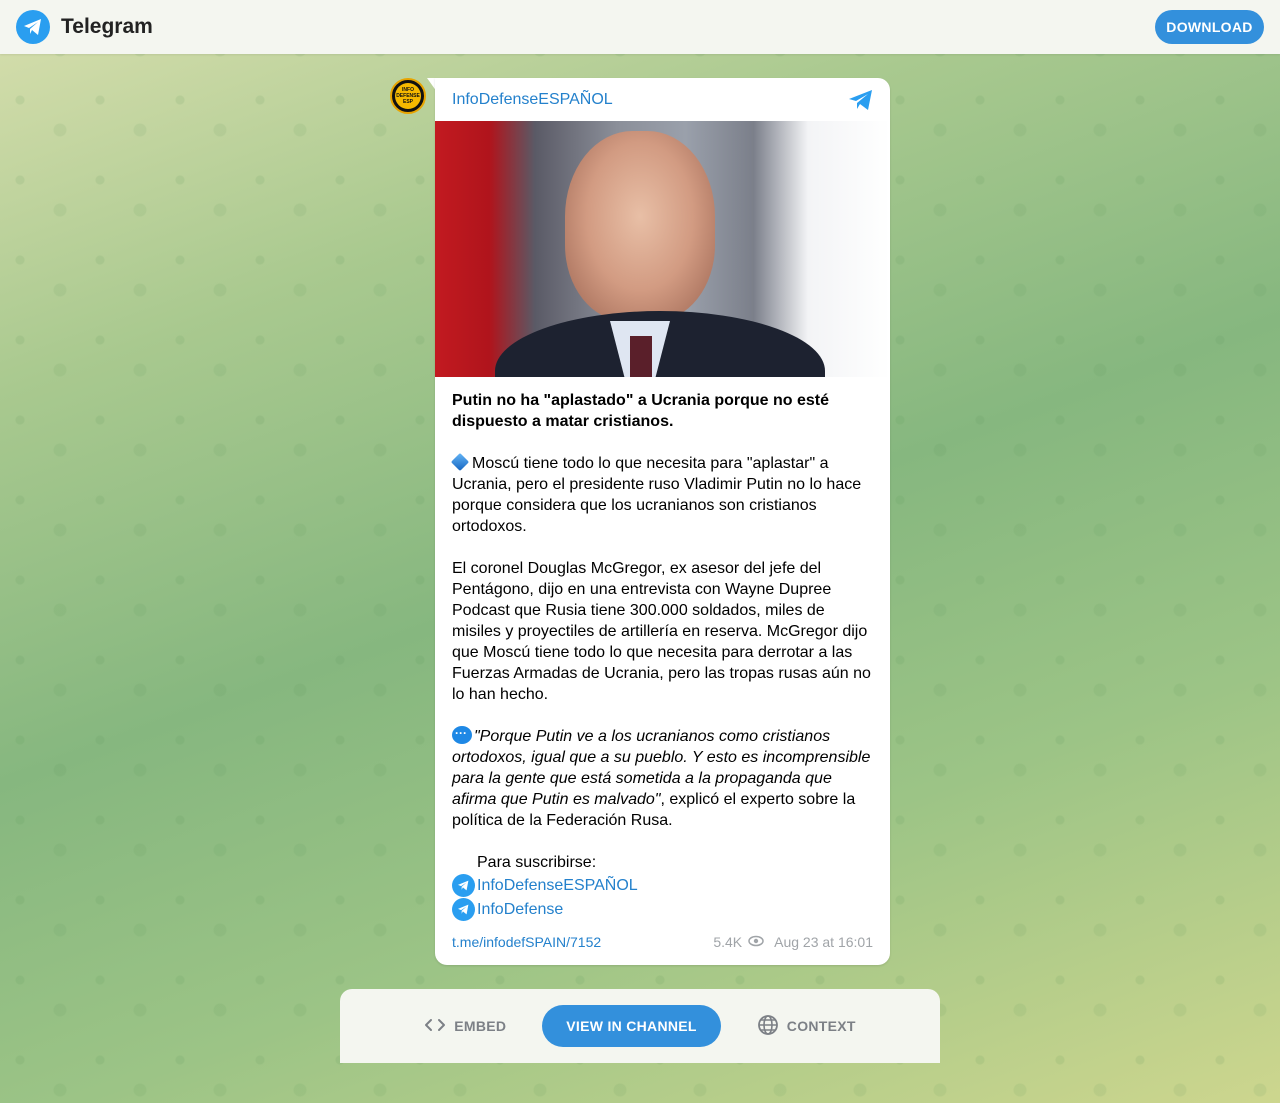  What do you see at coordinates (1209, 27) in the screenshot?
I see `download-button: DOWNLOAD` at bounding box center [1209, 27].